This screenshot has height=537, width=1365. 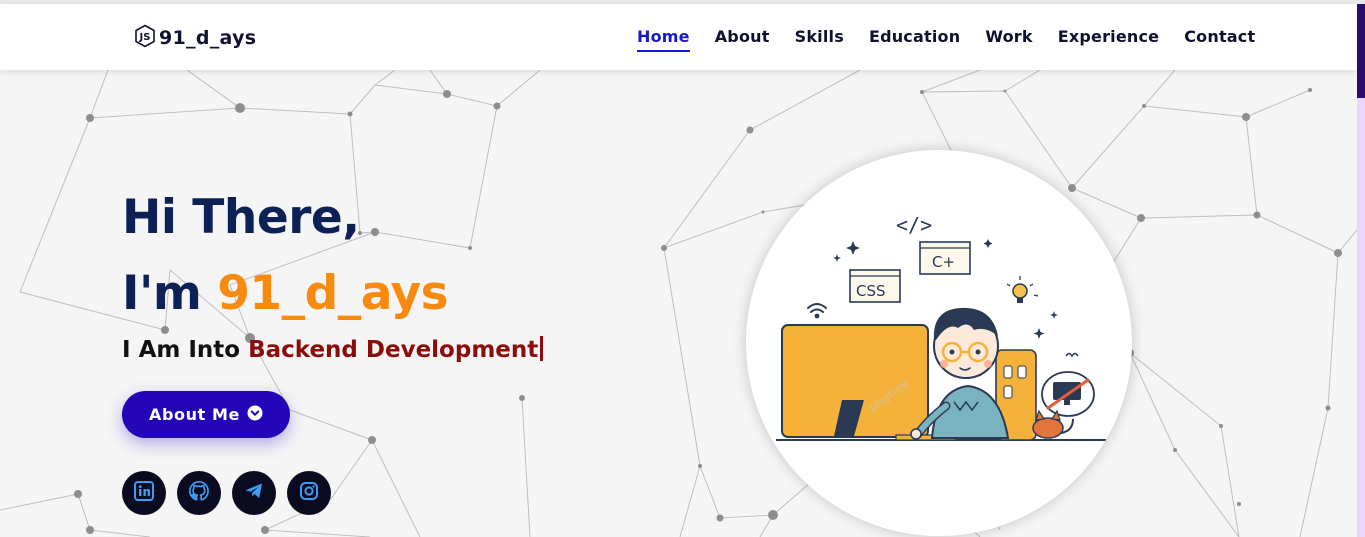 What do you see at coordinates (914, 225) in the screenshot?
I see `code-tag-text: </>` at bounding box center [914, 225].